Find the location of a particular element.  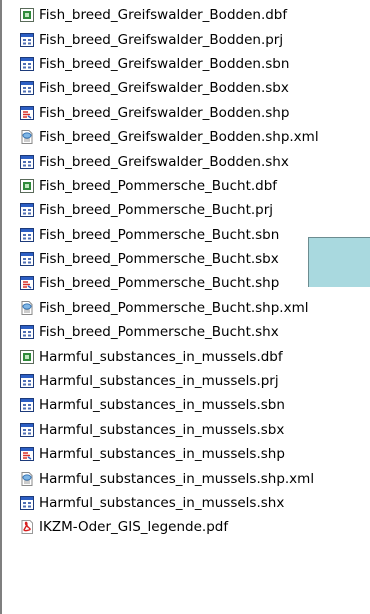

file-list-item: Fish_breed_Greifswalder_Bodden.shp is located at coordinates (185, 113).